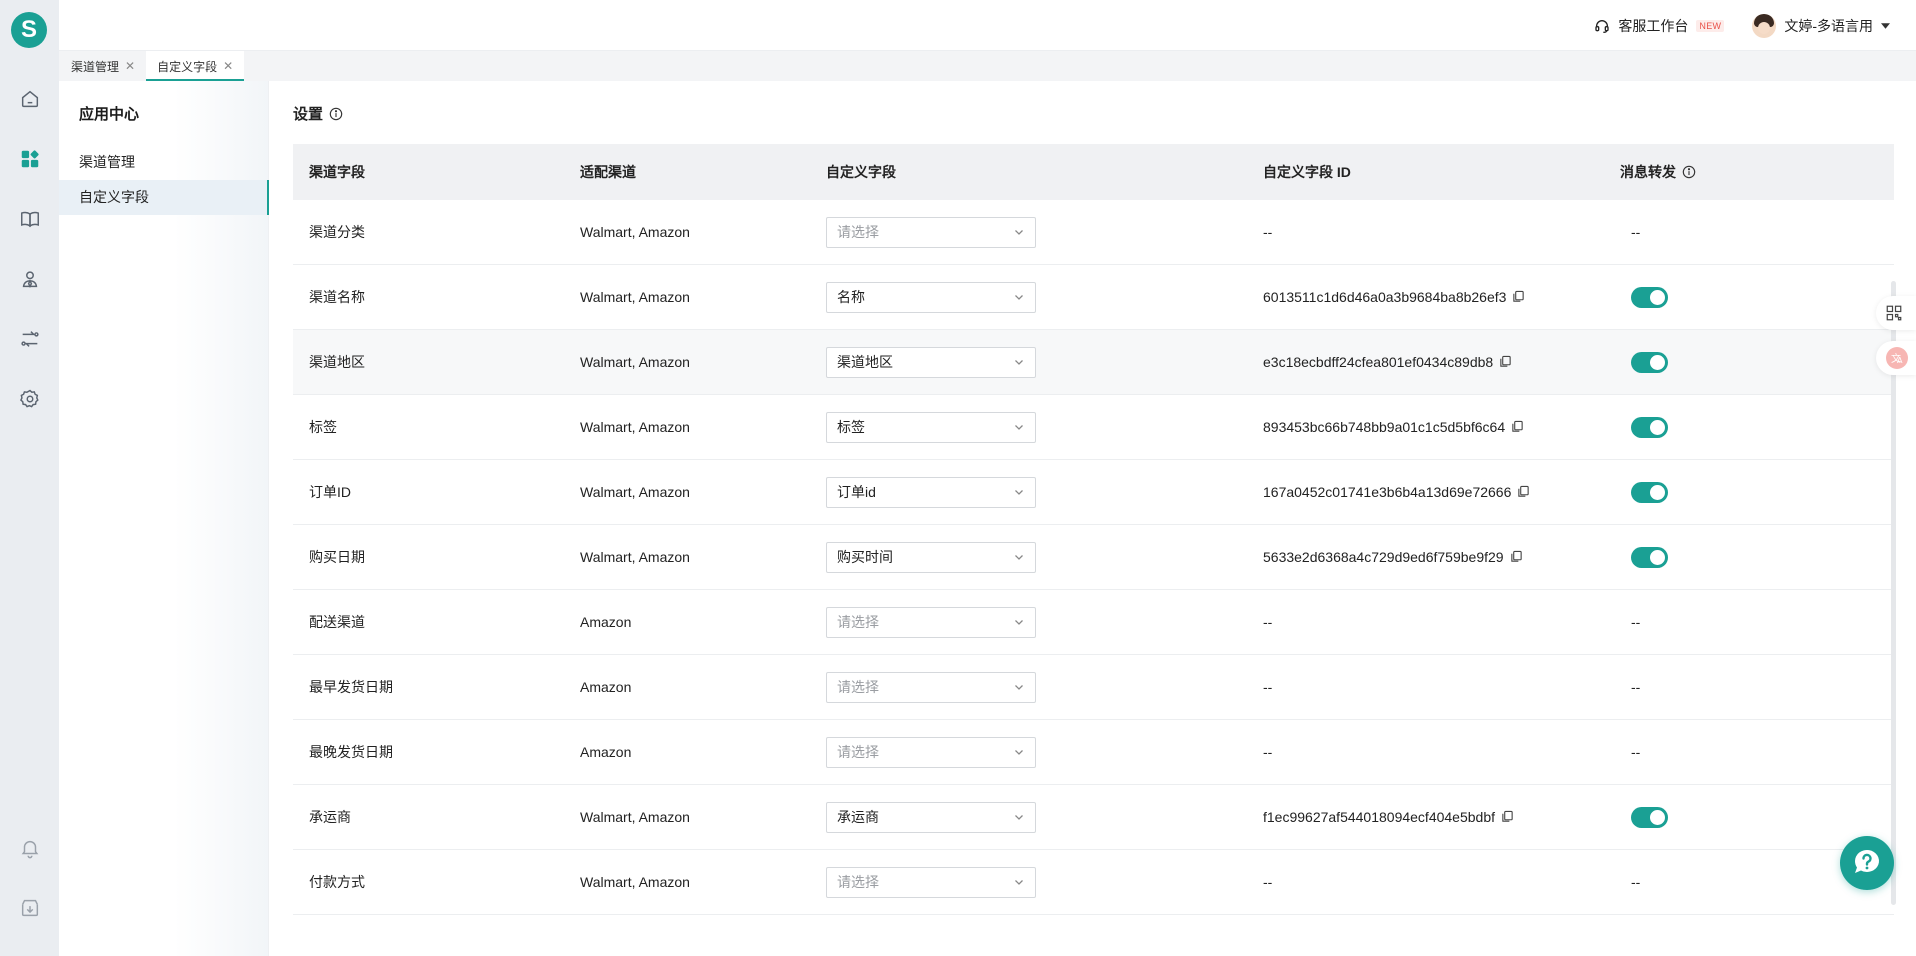 The width and height of the screenshot is (1916, 956). I want to click on channel-field-cell: 渠道分类, so click(337, 232).